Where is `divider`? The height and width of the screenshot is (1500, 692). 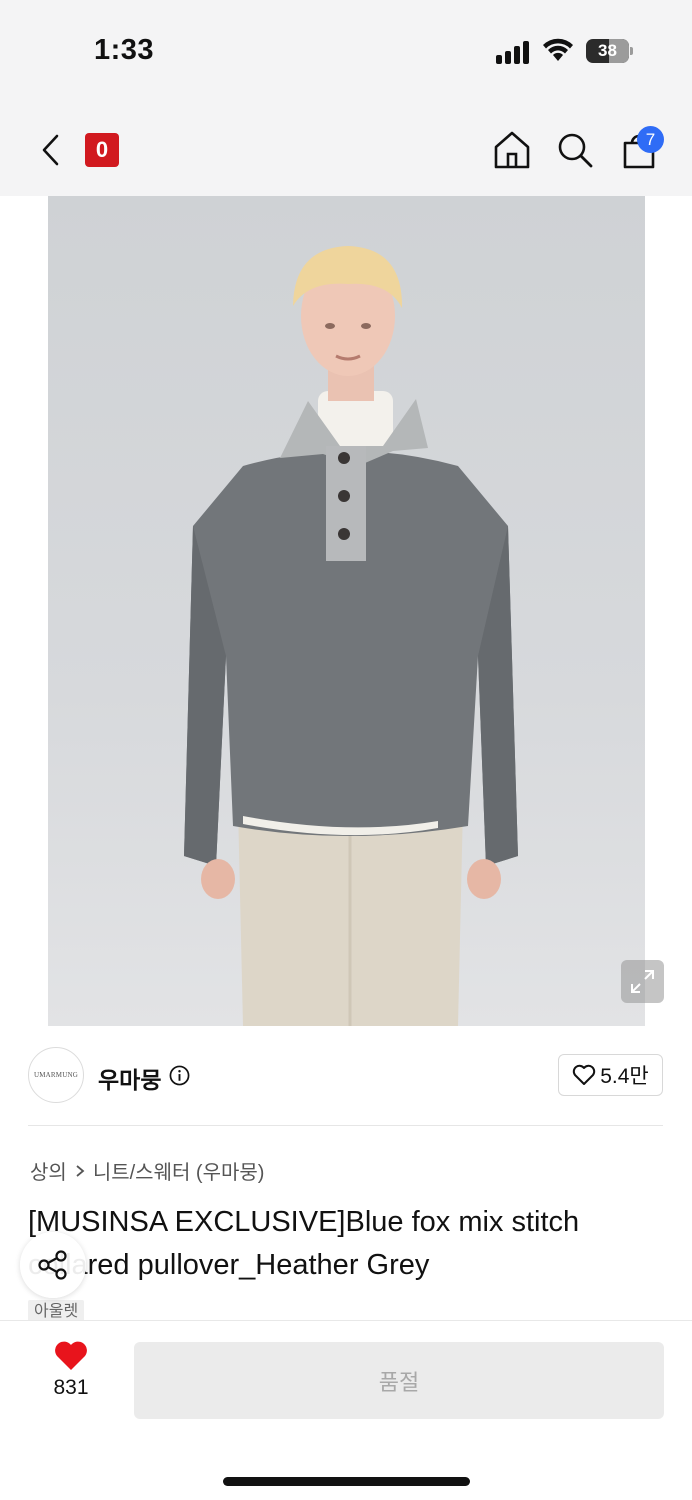 divider is located at coordinates (345, 1125).